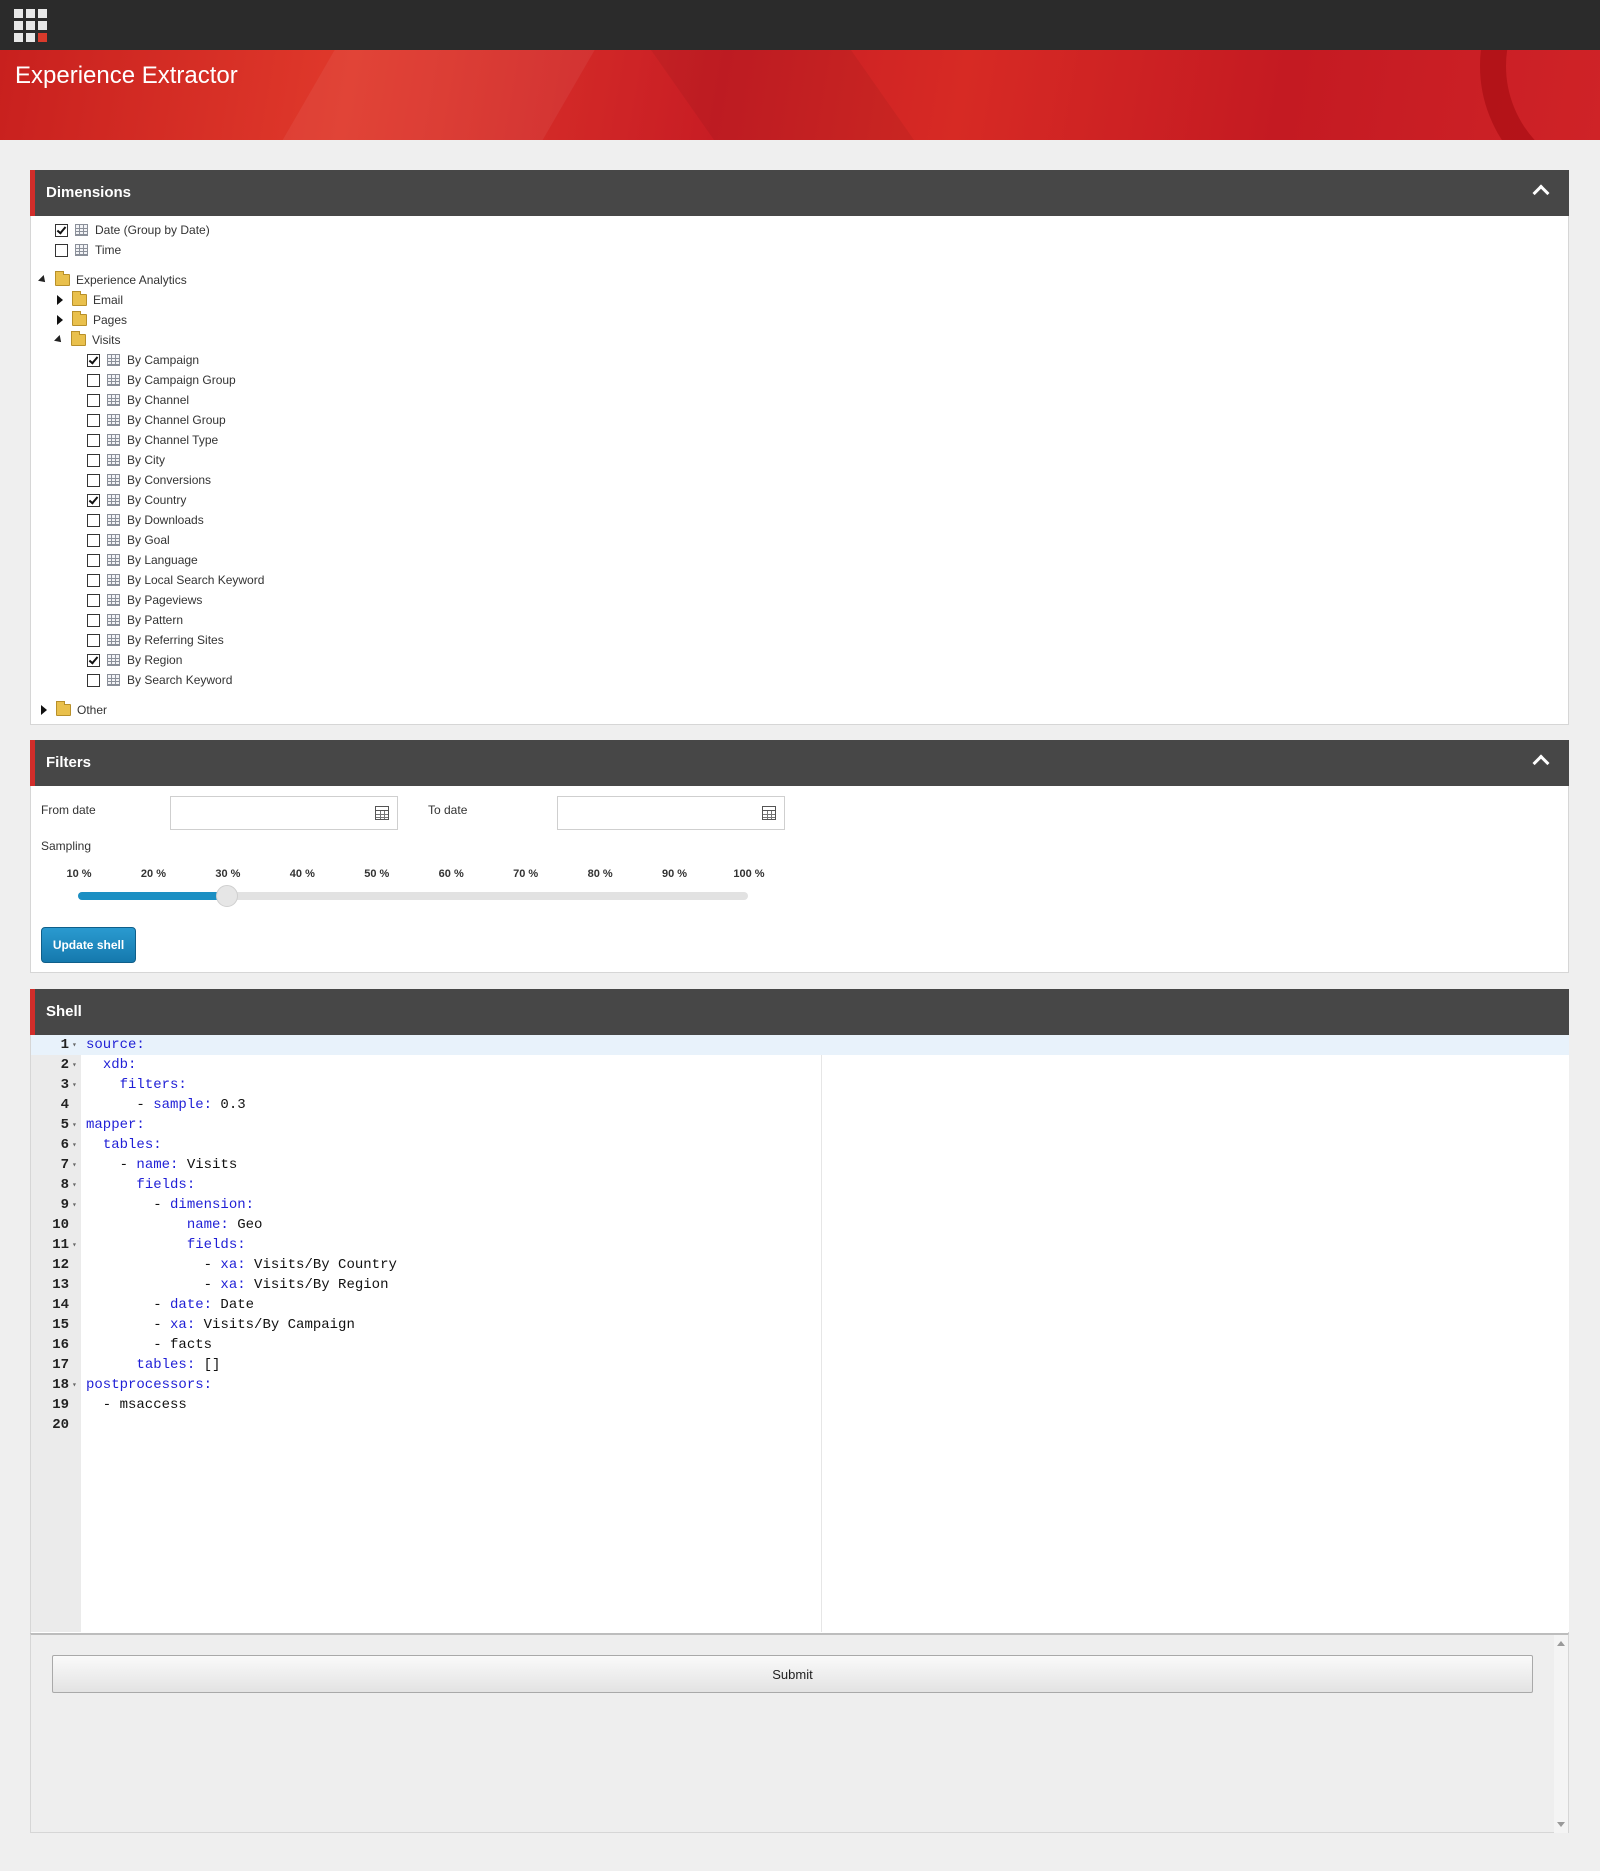 The image size is (1600, 1871). Describe the element at coordinates (128, 540) in the screenshot. I see `tree-item: By Goal` at that location.